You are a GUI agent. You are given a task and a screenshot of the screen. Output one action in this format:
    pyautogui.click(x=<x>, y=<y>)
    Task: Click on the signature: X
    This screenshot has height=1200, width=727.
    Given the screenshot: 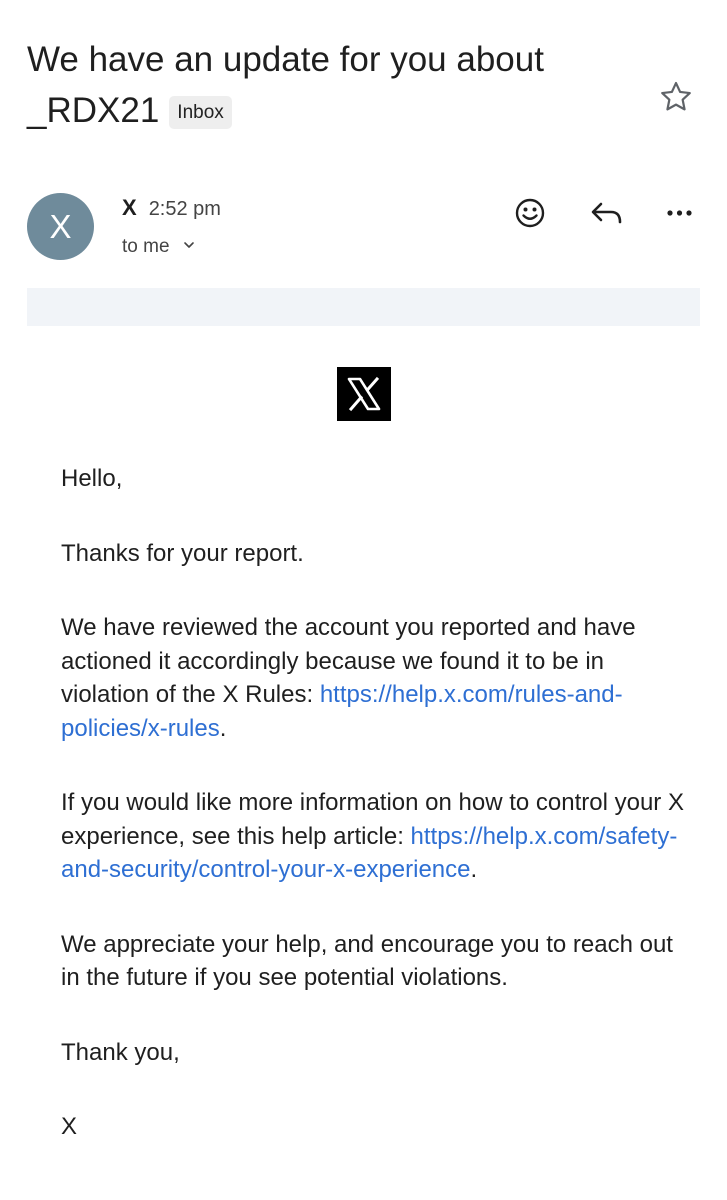 What is the action you would take?
    pyautogui.click(x=69, y=1126)
    